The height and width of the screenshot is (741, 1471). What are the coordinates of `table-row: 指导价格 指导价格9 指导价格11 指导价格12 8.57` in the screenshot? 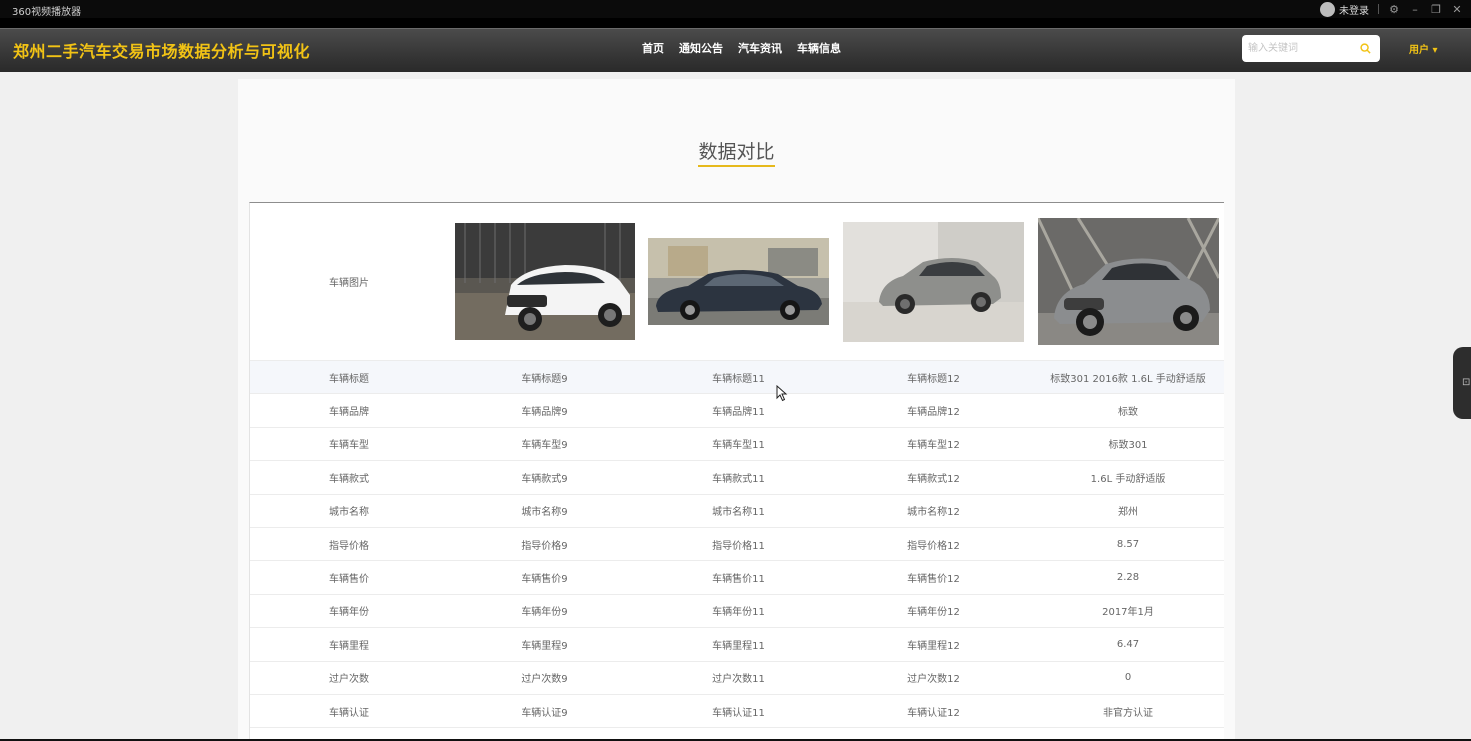 It's located at (737, 545).